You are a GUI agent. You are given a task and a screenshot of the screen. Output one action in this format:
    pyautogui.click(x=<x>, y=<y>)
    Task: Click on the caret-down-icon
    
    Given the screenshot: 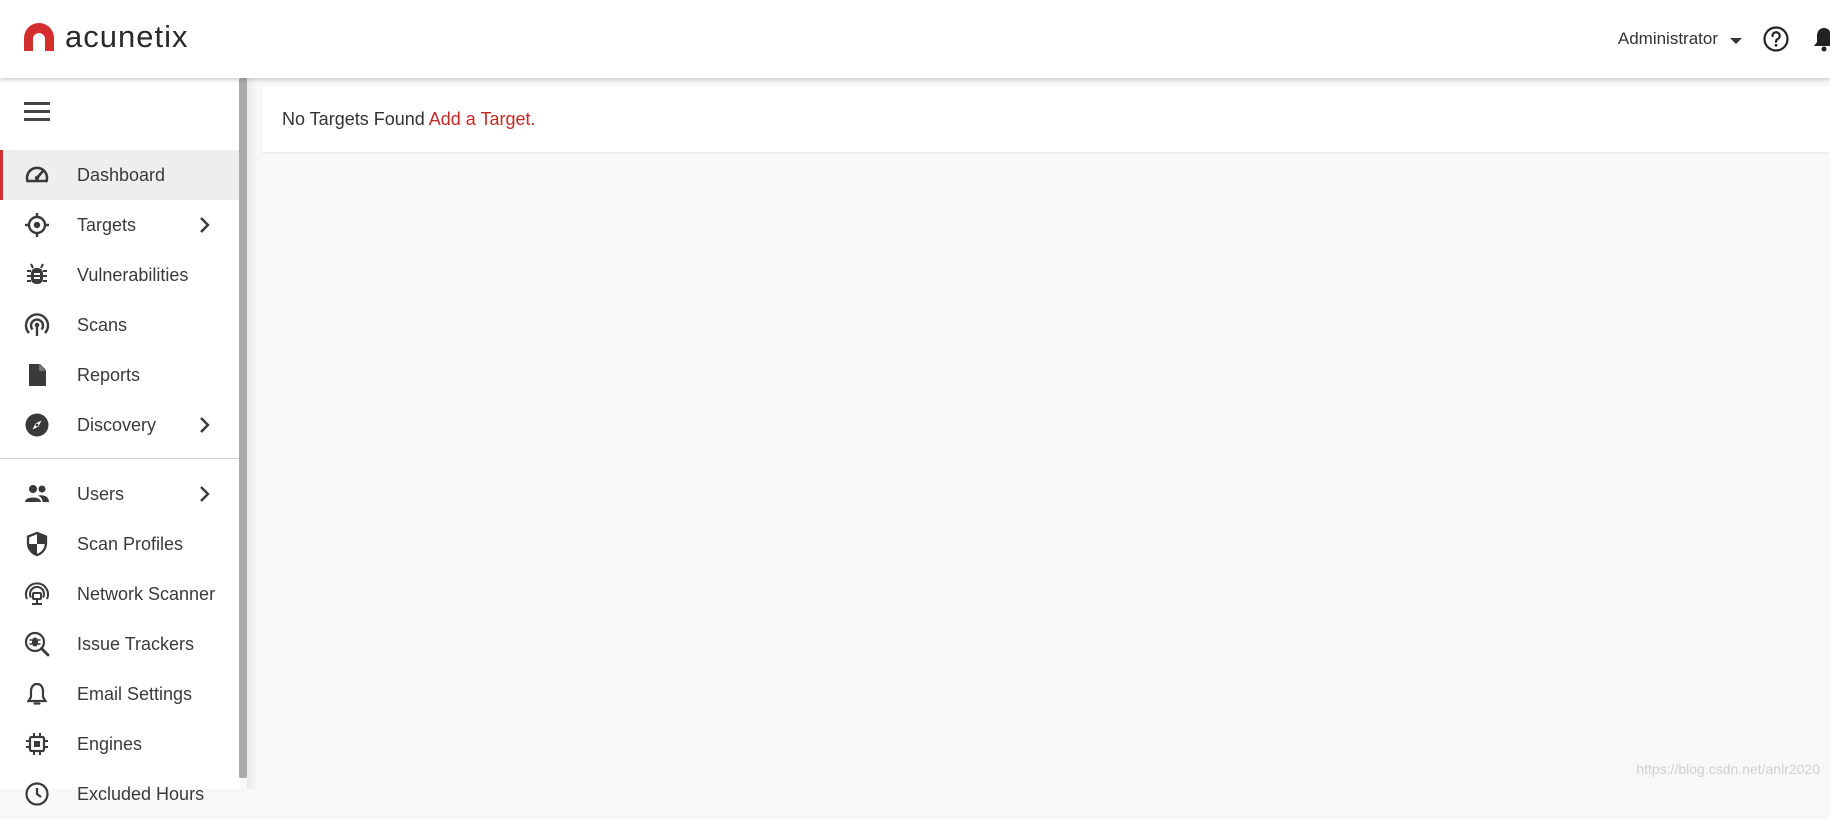 What is the action you would take?
    pyautogui.click(x=1736, y=41)
    